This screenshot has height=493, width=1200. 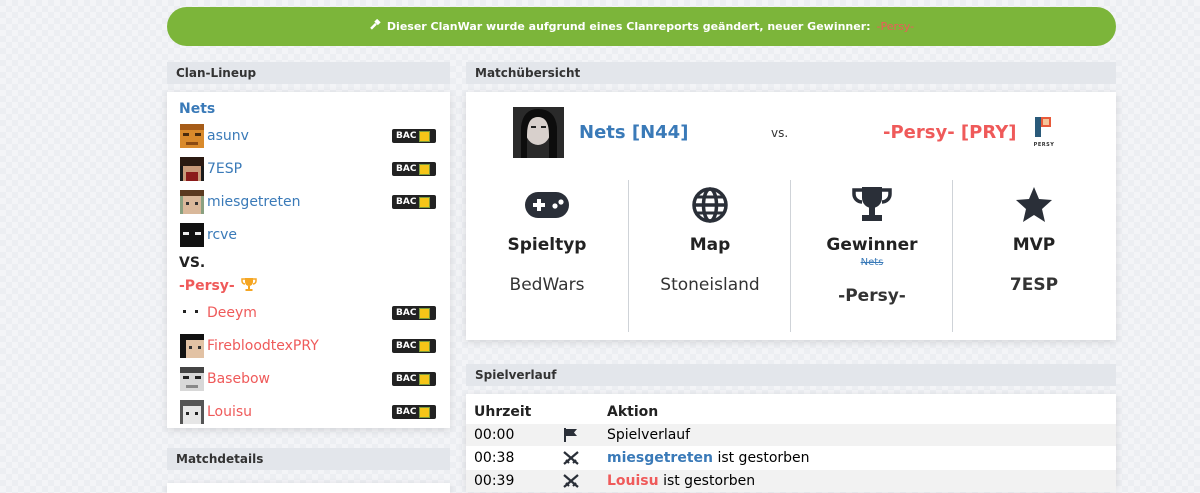 I want to click on row-action: miesgetreten ist gestorben, so click(x=708, y=458).